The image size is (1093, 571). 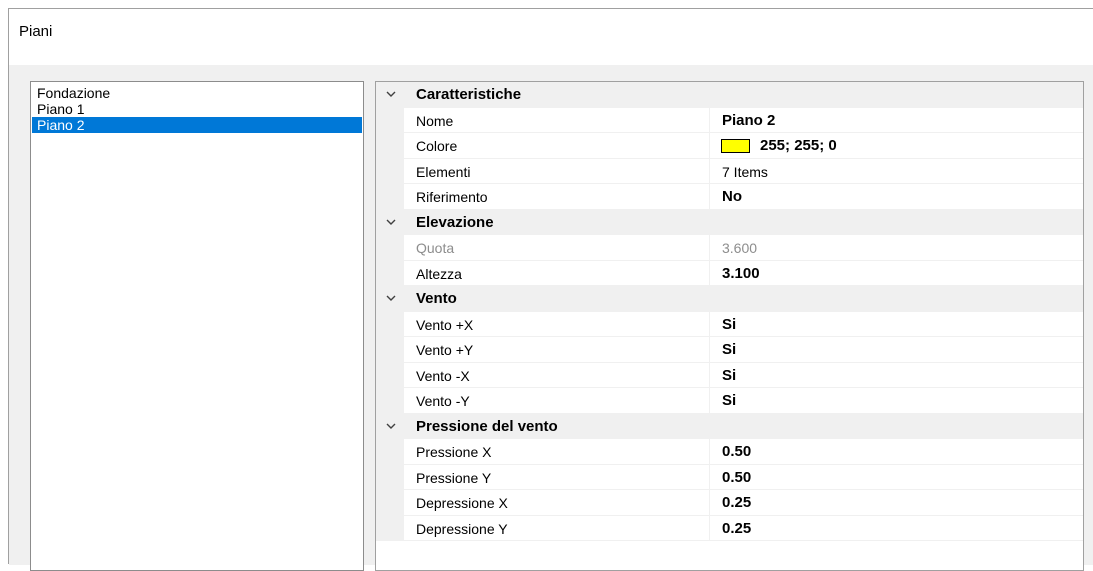 I want to click on property-row: Depressione Y 0.25, so click(x=729, y=528).